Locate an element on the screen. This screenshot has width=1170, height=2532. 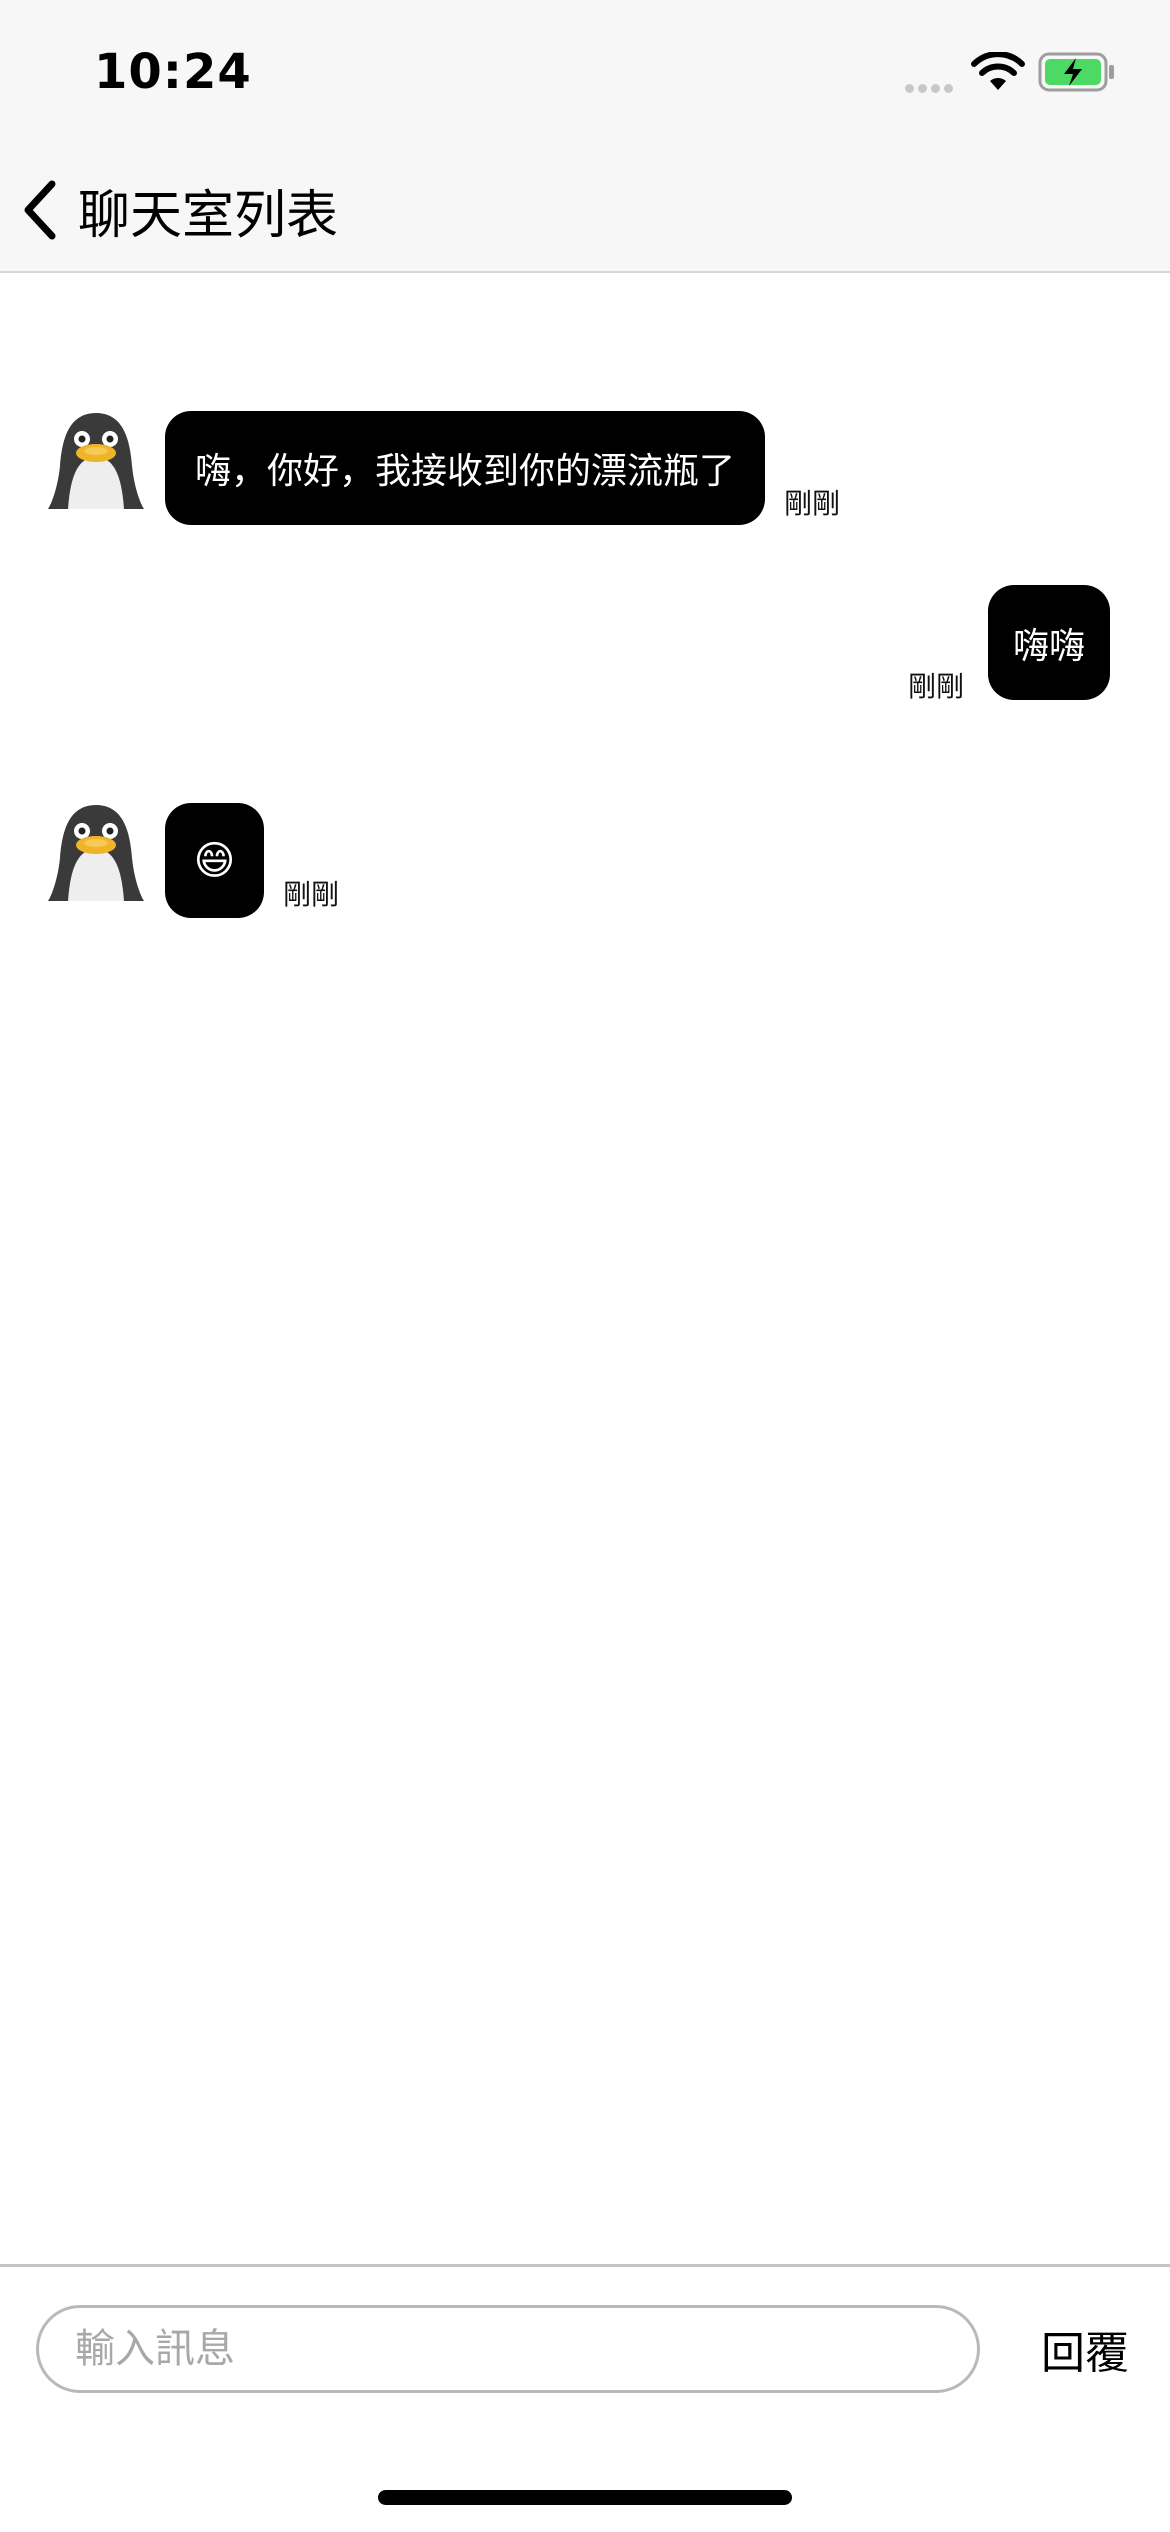
chevron-left-icon is located at coordinates (40, 210).